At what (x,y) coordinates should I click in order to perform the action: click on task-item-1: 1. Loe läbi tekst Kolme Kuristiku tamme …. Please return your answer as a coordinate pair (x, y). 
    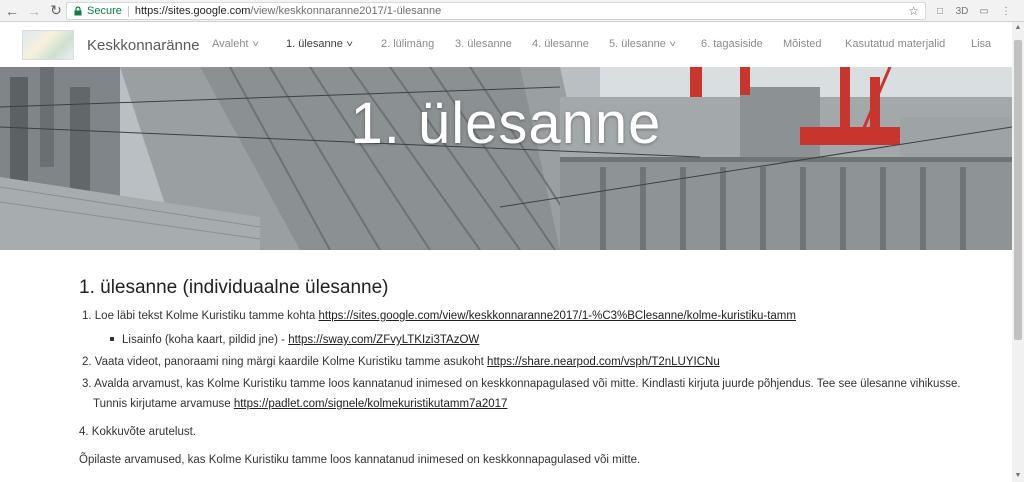
    Looking at the image, I should click on (439, 316).